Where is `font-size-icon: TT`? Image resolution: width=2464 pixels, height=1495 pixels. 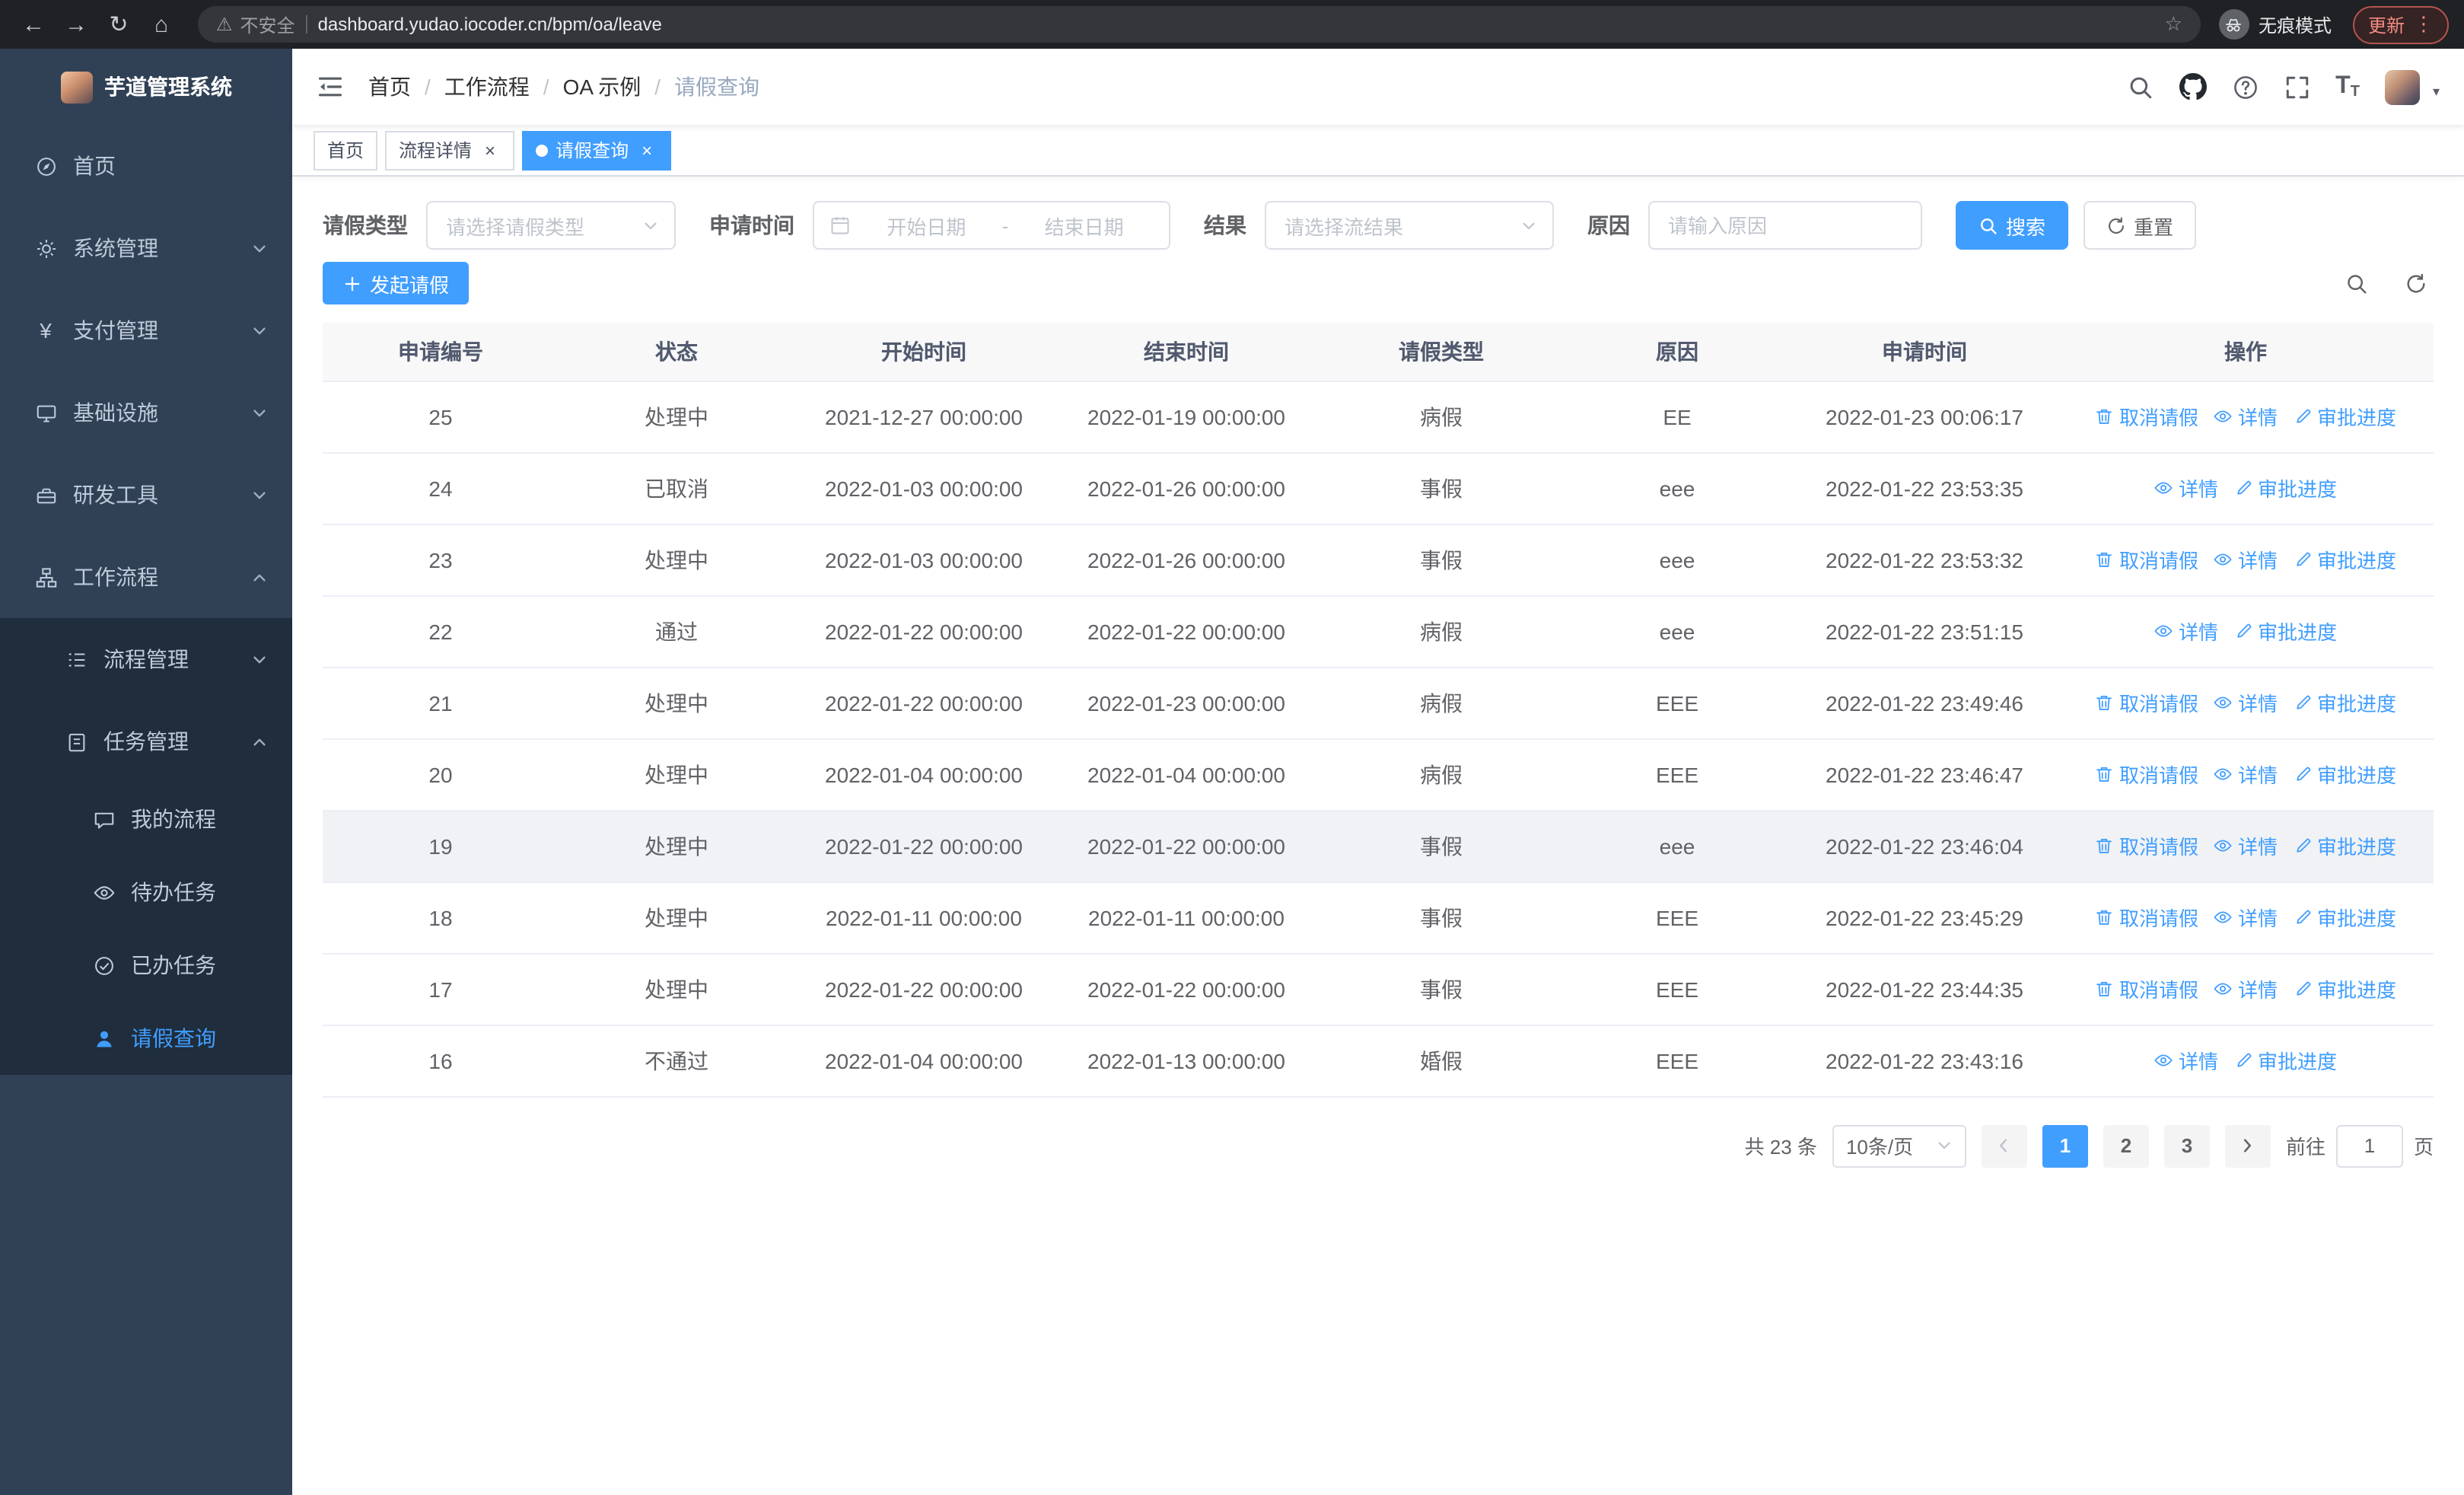
font-size-icon: TT is located at coordinates (2347, 87).